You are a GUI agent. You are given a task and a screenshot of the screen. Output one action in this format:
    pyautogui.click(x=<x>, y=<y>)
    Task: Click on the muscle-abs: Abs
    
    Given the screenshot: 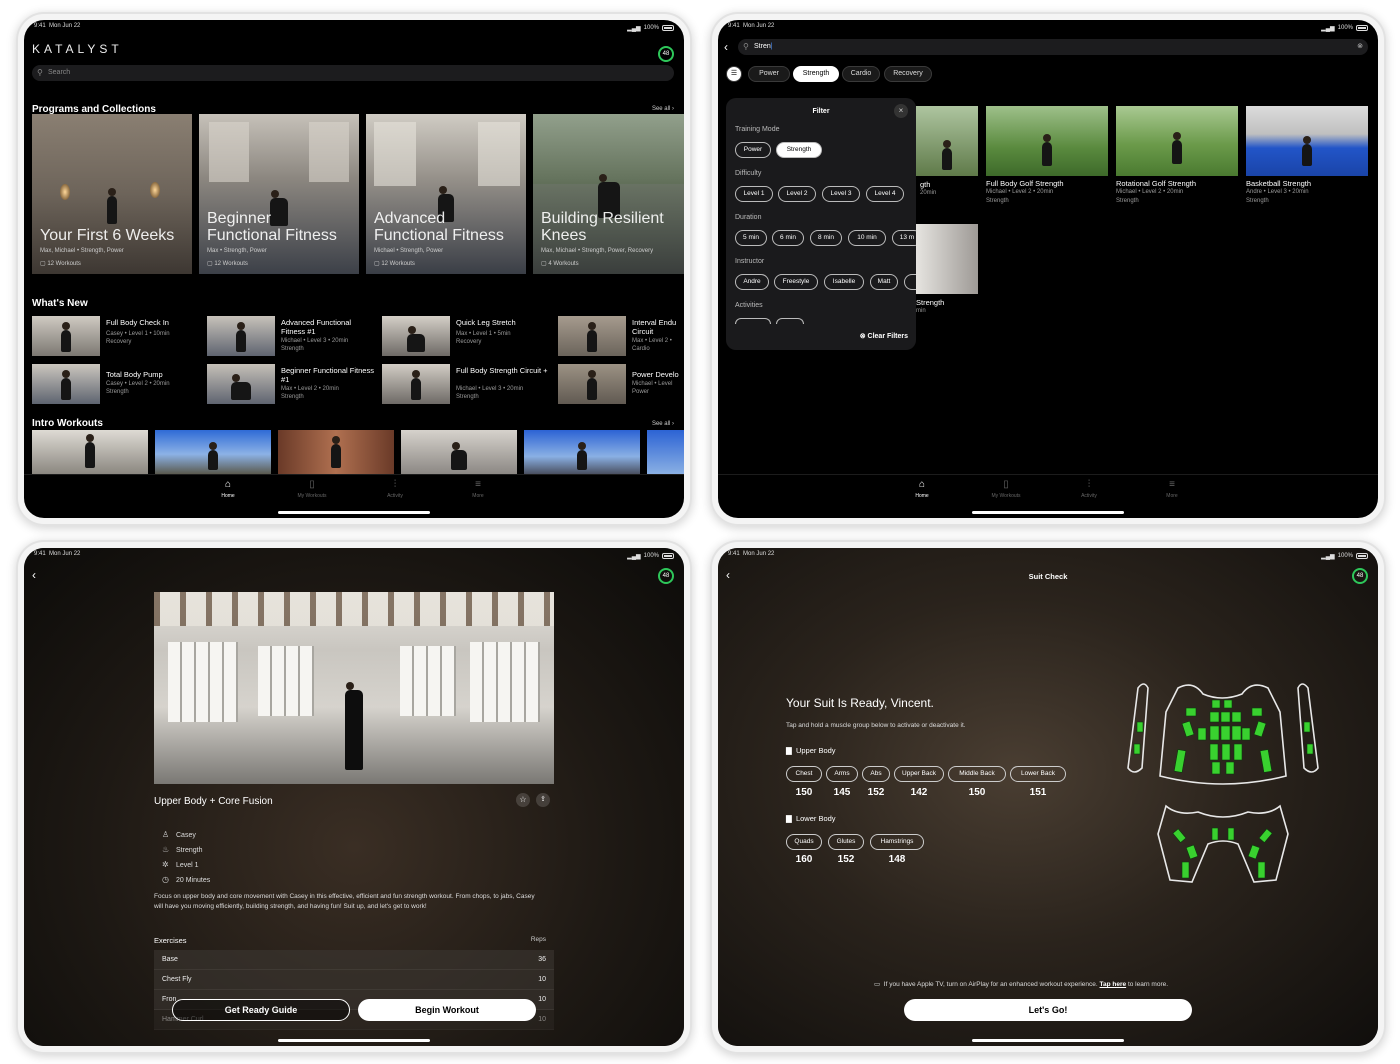 What is the action you would take?
    pyautogui.click(x=876, y=774)
    